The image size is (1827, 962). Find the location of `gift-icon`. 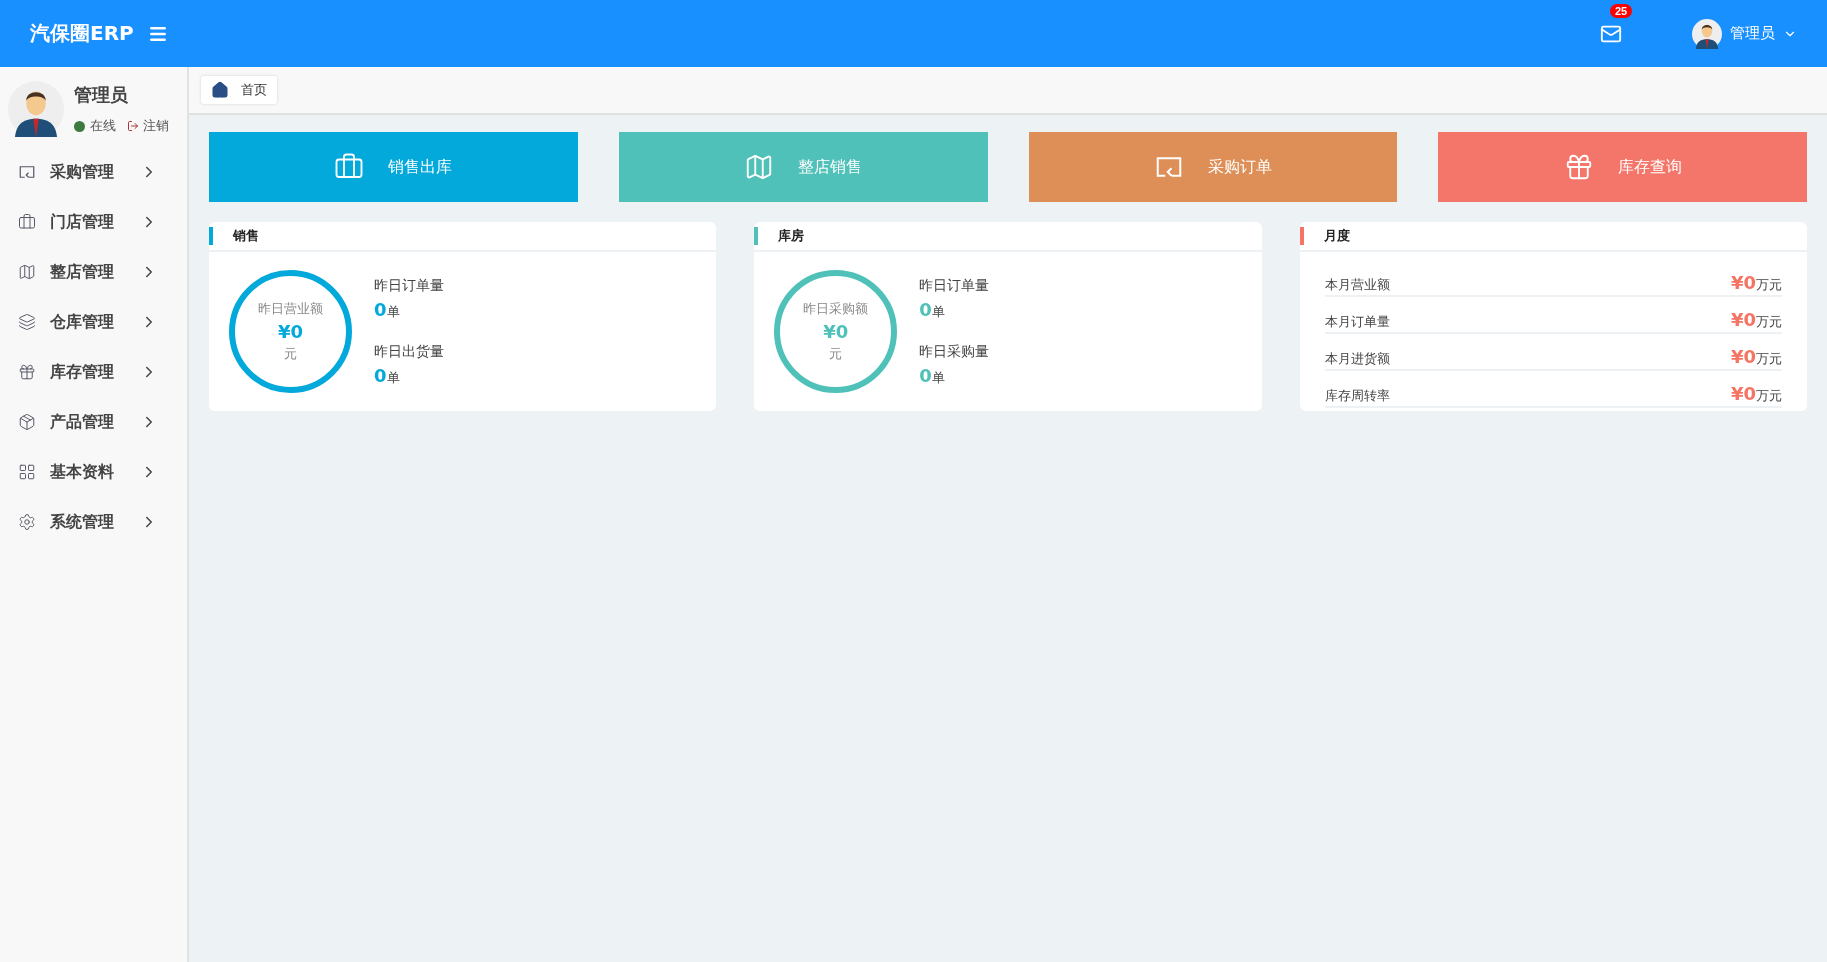

gift-icon is located at coordinates (27, 372).